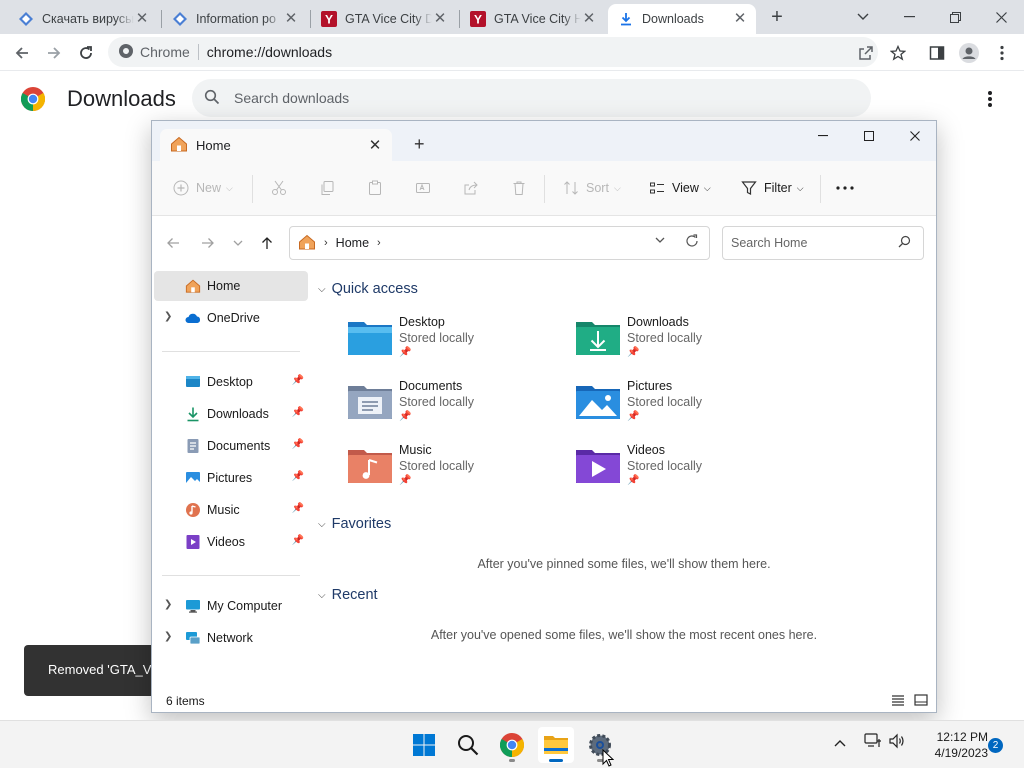  Describe the element at coordinates (922, 701) in the screenshot. I see `tiles-view-icon` at that location.